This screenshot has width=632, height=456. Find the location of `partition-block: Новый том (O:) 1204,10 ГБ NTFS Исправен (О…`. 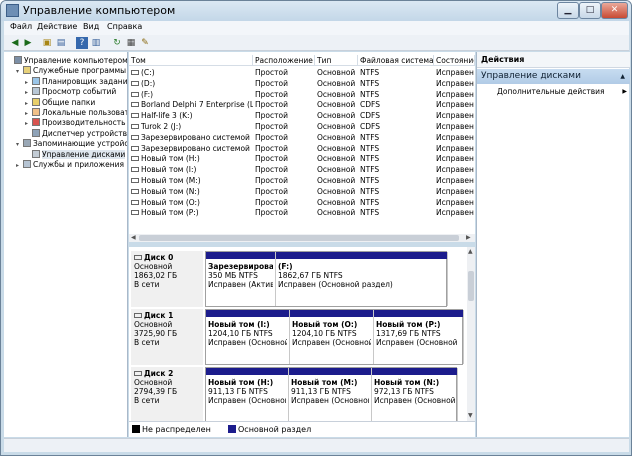

partition-block: Новый том (O:) 1204,10 ГБ NTFS Исправен (О… is located at coordinates (332, 337).